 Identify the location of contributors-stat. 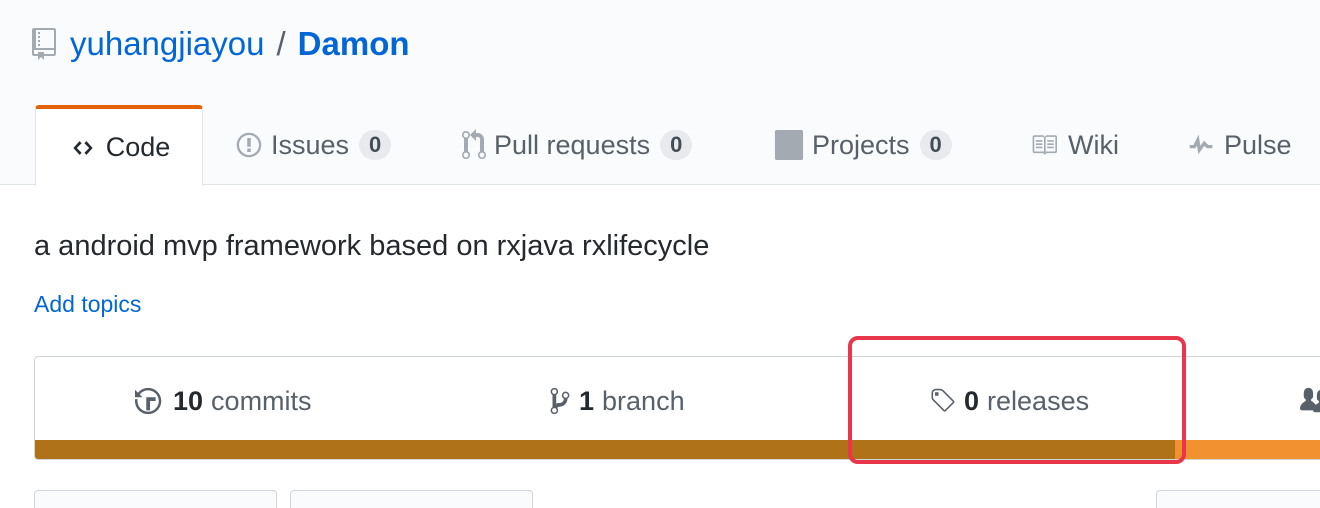
(1309, 401).